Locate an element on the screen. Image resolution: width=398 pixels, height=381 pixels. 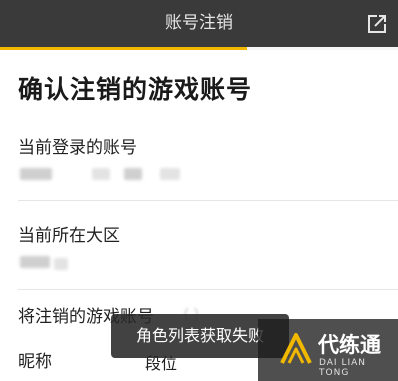
current-region-value is located at coordinates (35, 262).